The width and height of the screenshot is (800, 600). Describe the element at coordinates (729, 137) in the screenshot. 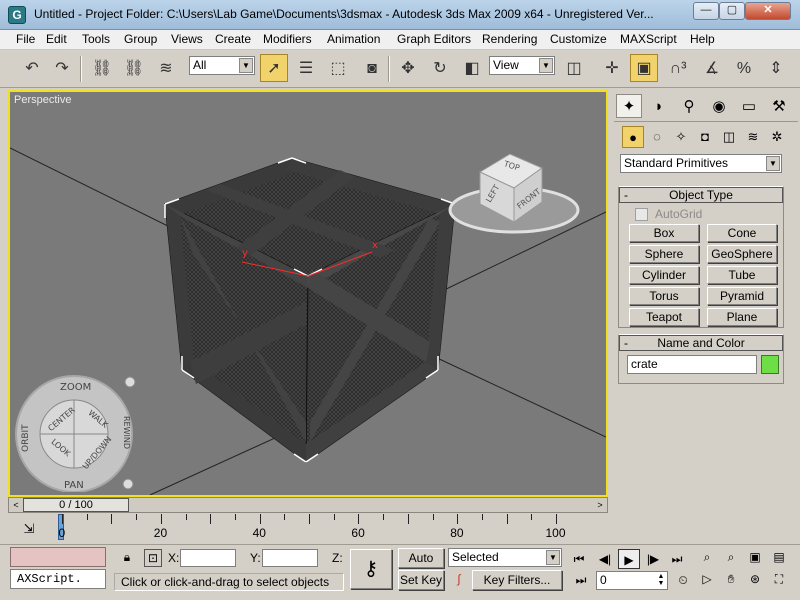

I see `helpers-icon: ◫` at that location.